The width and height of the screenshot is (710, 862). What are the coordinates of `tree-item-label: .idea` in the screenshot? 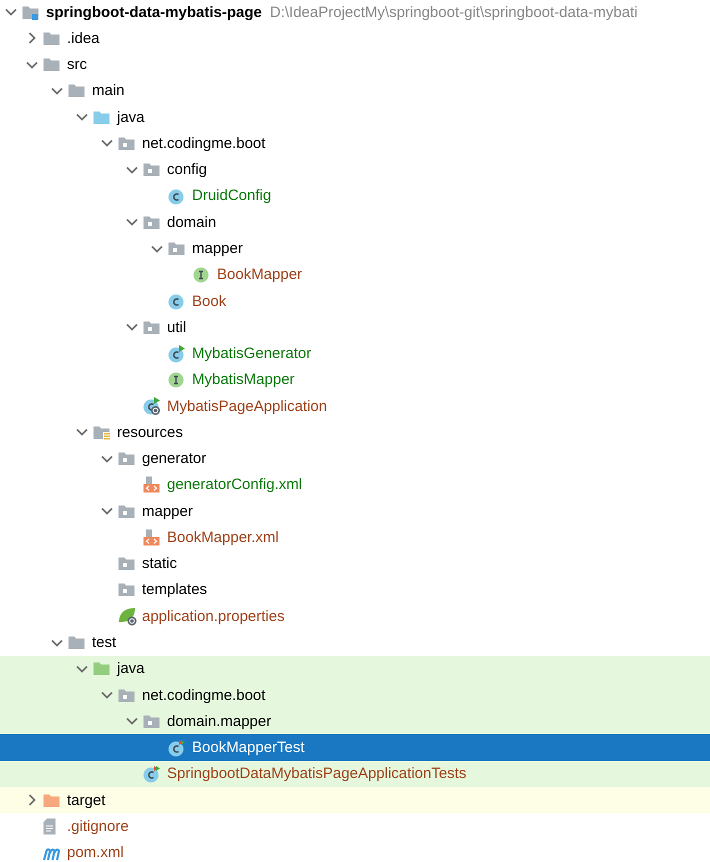 It's located at (83, 38).